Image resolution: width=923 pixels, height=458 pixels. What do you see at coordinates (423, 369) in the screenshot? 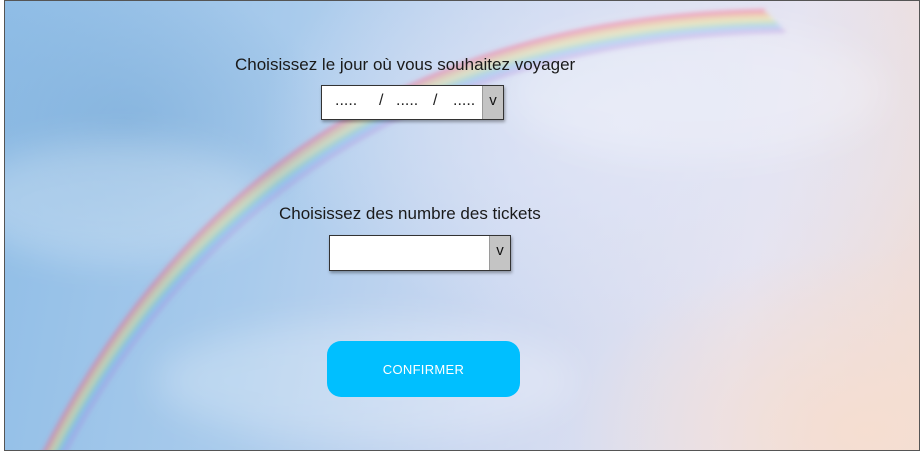
I see `confirm-button: CONFIRMER` at bounding box center [423, 369].